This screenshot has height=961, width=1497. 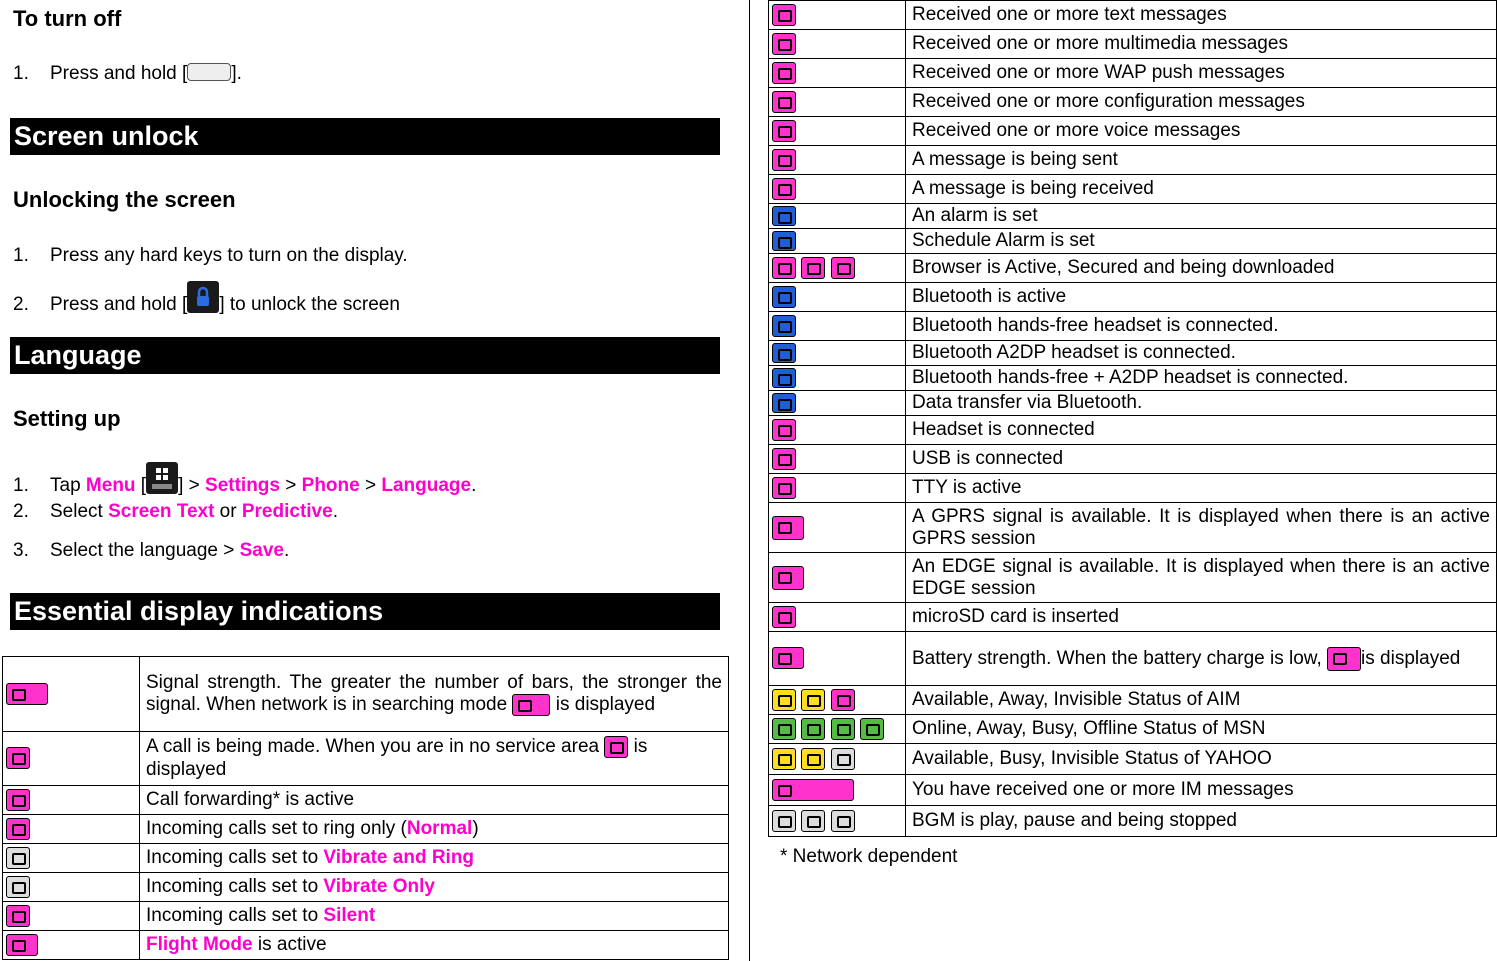 I want to click on table-row: TTY is active, so click(x=1132, y=488).